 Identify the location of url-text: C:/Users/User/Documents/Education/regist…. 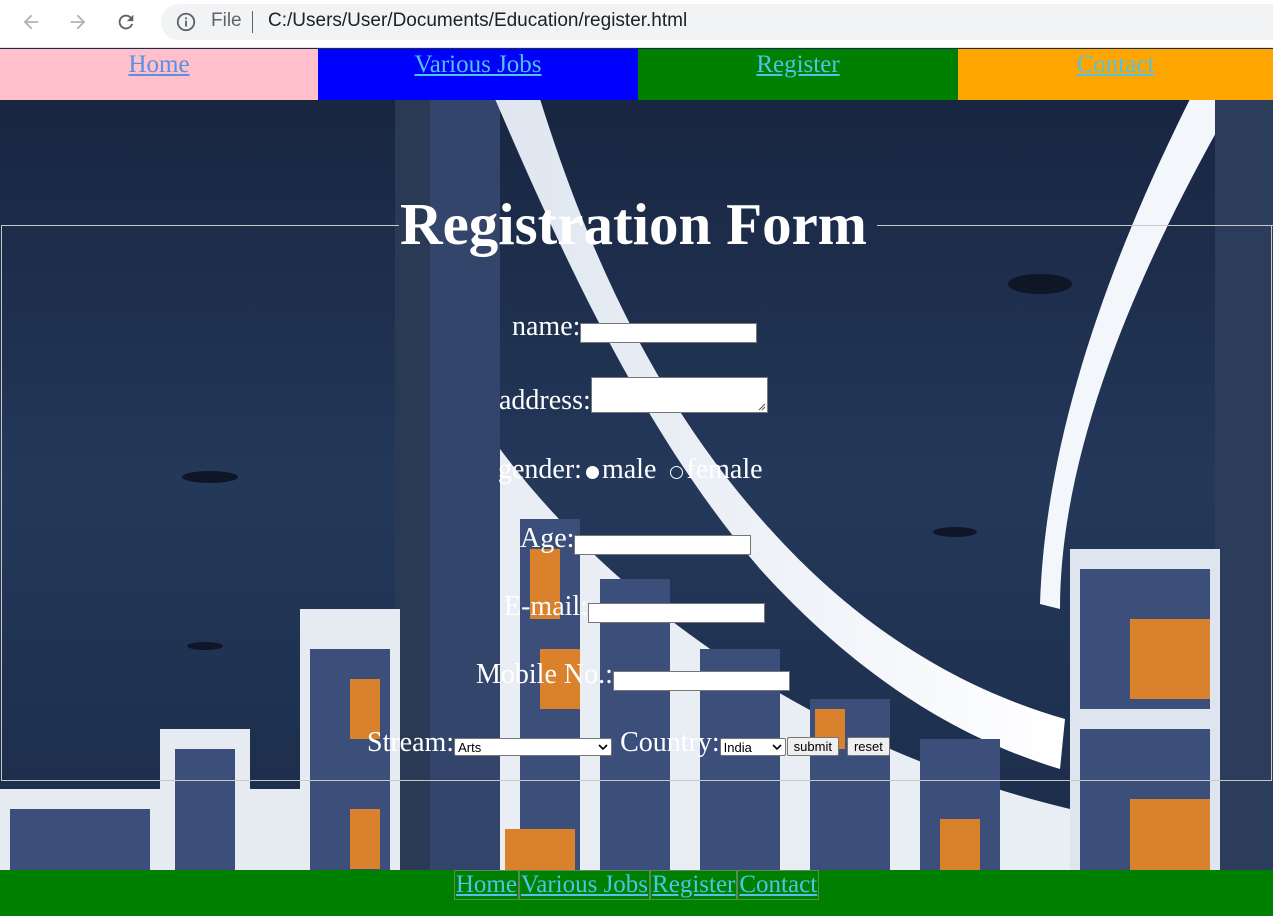
(477, 21).